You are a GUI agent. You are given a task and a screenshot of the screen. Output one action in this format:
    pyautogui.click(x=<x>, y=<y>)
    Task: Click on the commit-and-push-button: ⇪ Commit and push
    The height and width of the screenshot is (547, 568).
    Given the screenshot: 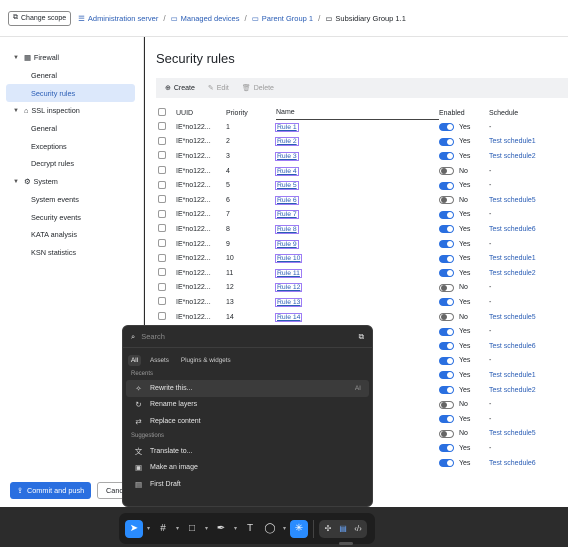 What is the action you would take?
    pyautogui.click(x=50, y=490)
    